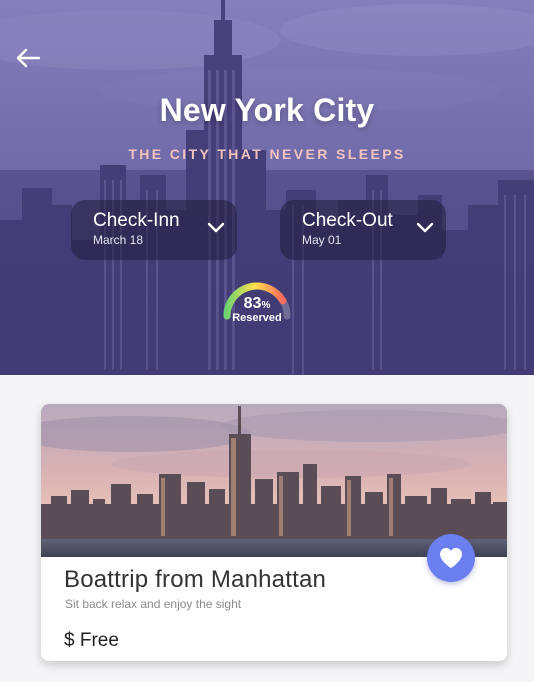 This screenshot has width=534, height=682. Describe the element at coordinates (153, 604) in the screenshot. I see `card-description: Sit back relax and enjoy the sight` at that location.